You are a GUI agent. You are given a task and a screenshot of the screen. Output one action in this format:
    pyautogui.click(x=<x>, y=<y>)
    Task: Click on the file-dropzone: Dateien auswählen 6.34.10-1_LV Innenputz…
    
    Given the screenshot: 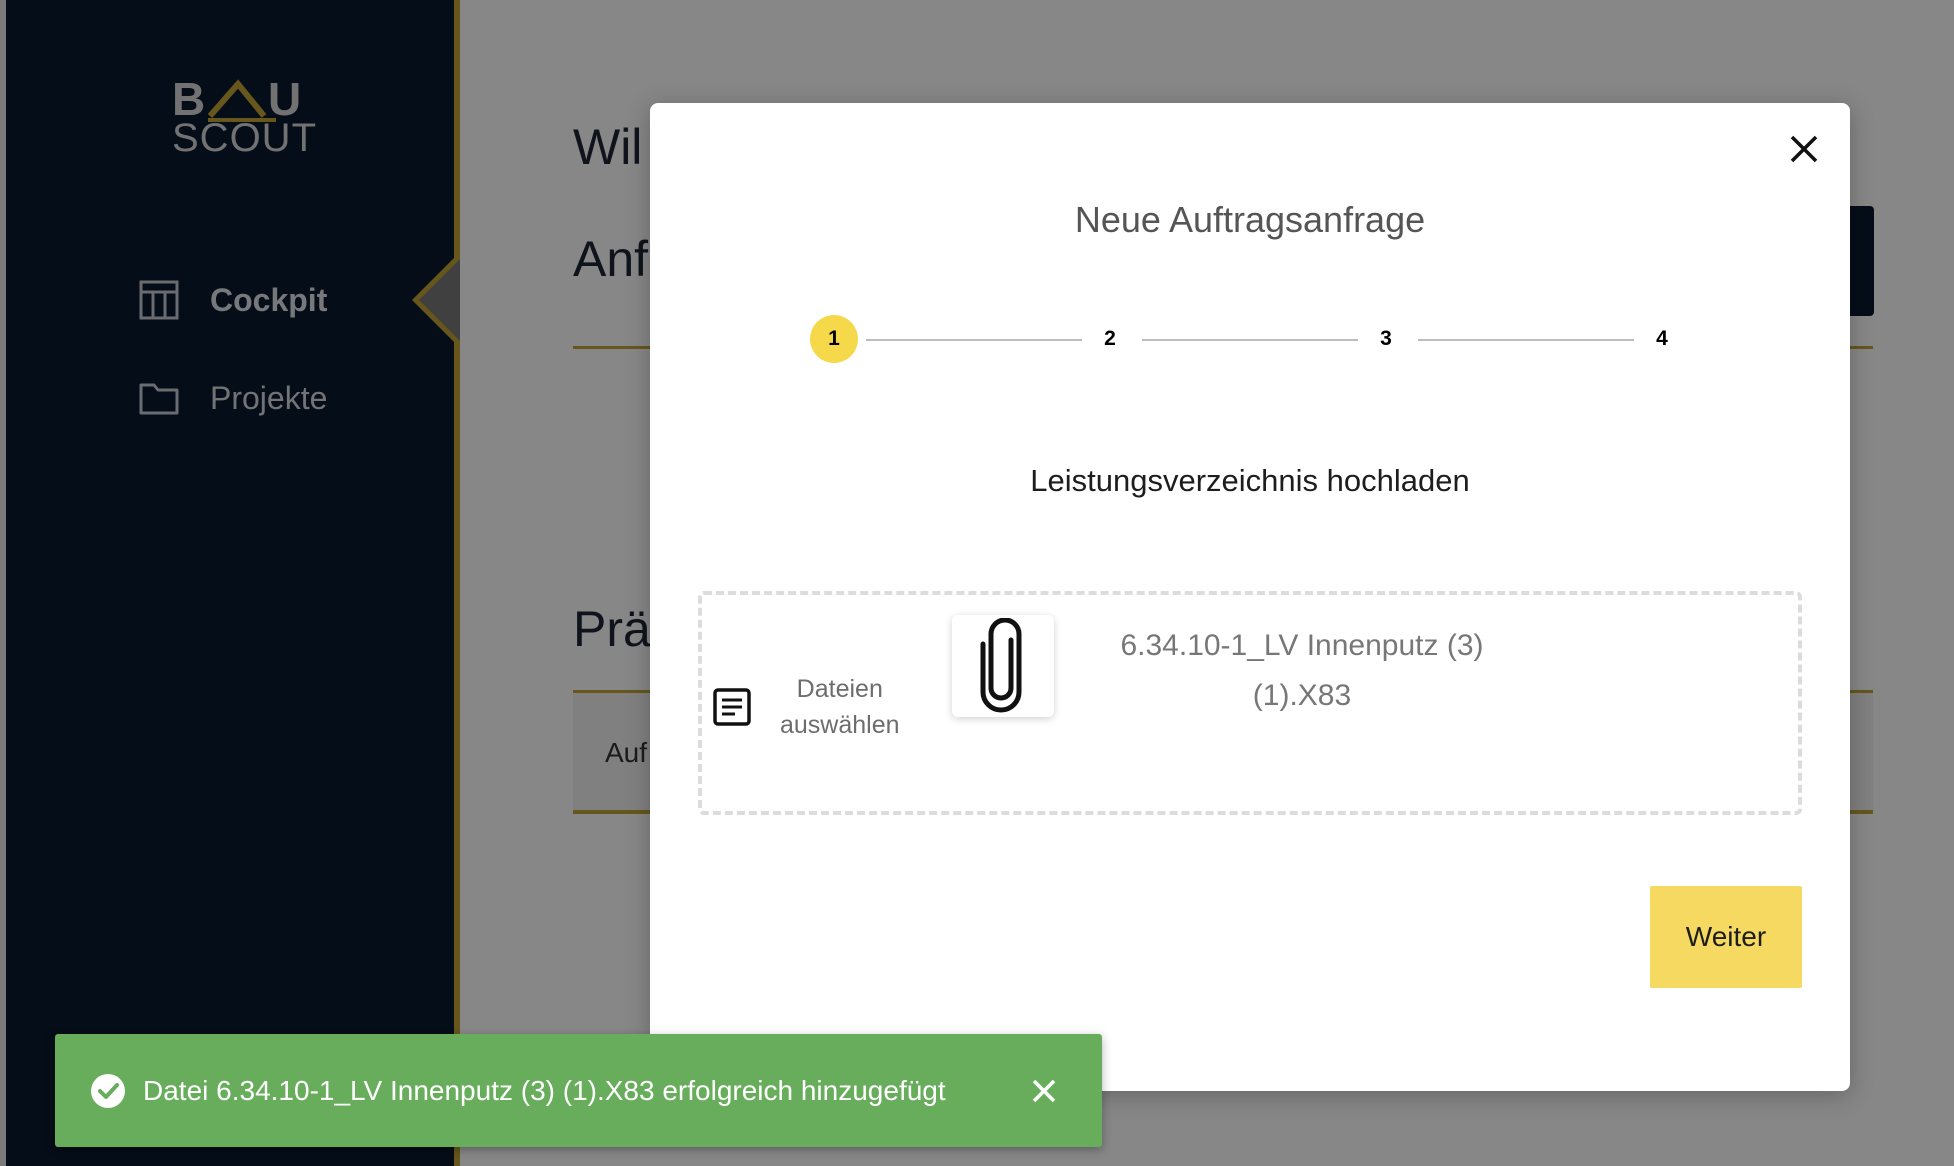 What is the action you would take?
    pyautogui.click(x=1250, y=703)
    